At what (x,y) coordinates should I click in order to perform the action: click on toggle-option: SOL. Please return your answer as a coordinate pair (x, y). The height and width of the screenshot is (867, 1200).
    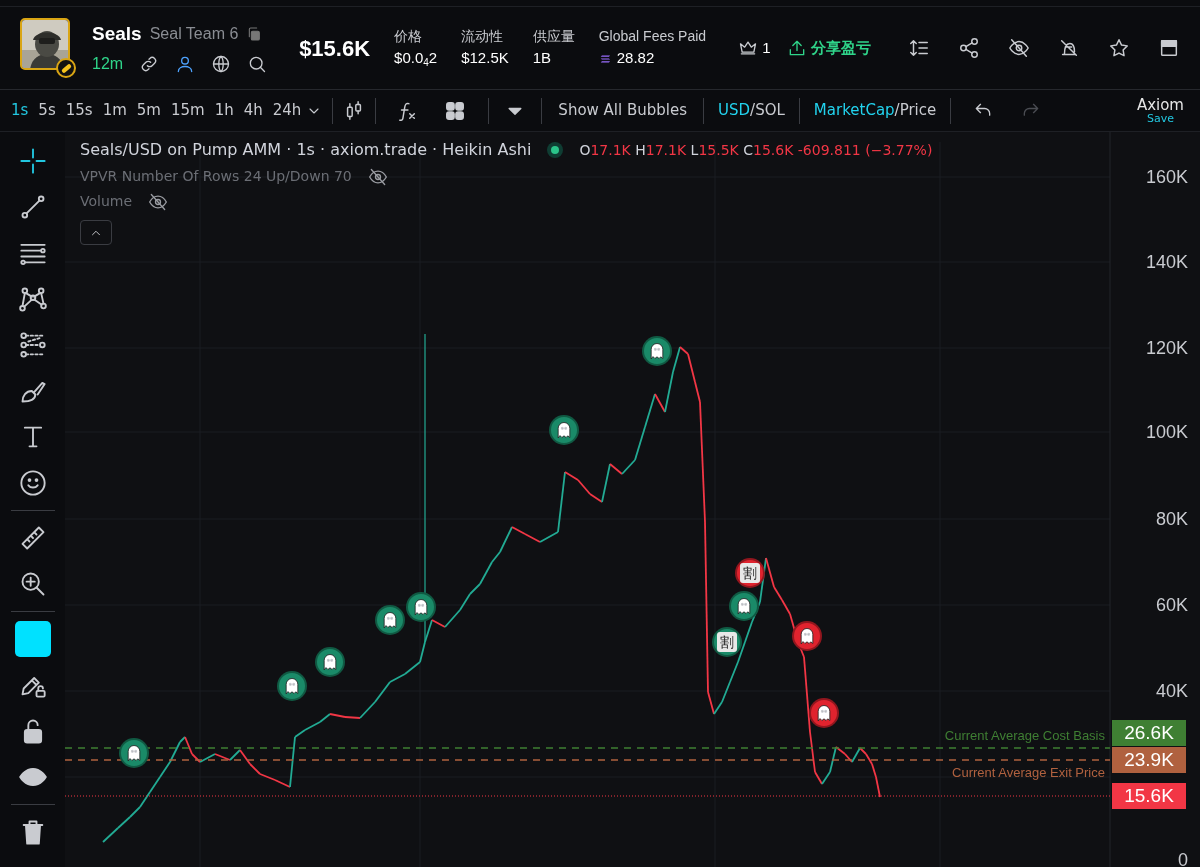
    Looking at the image, I should click on (770, 110).